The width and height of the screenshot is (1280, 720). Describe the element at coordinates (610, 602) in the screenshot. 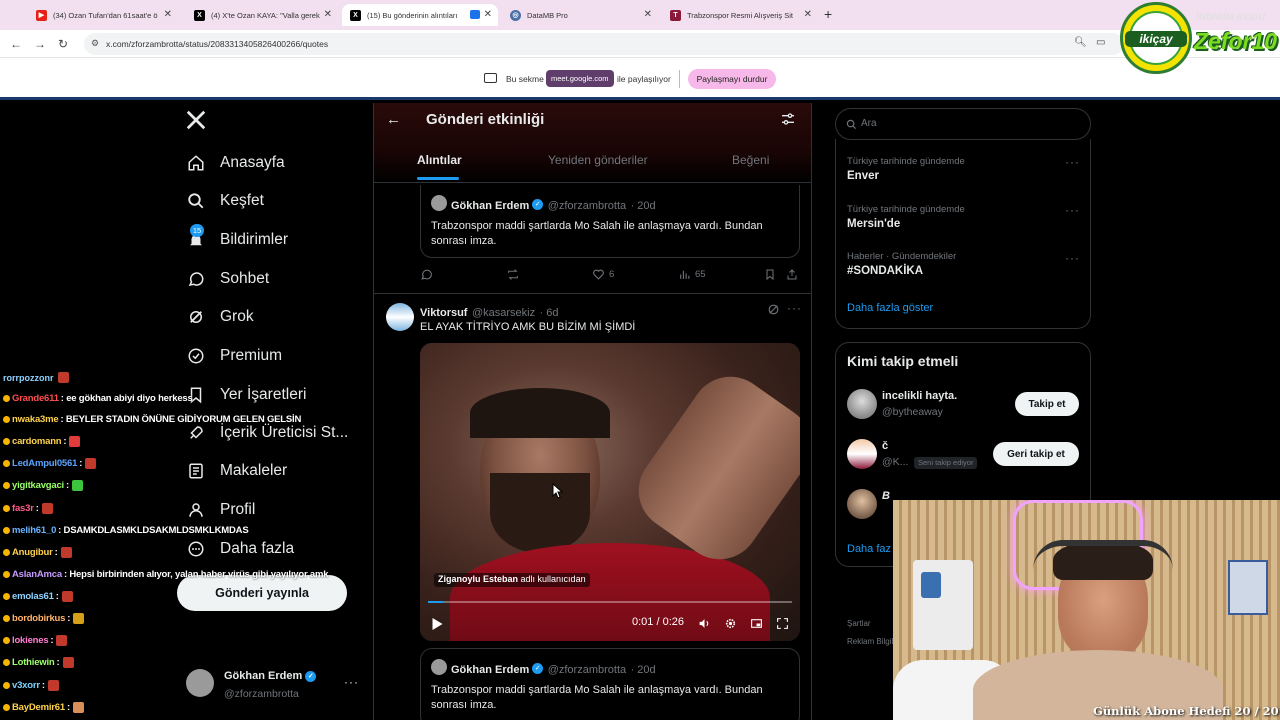

I see `video-progress-track` at that location.